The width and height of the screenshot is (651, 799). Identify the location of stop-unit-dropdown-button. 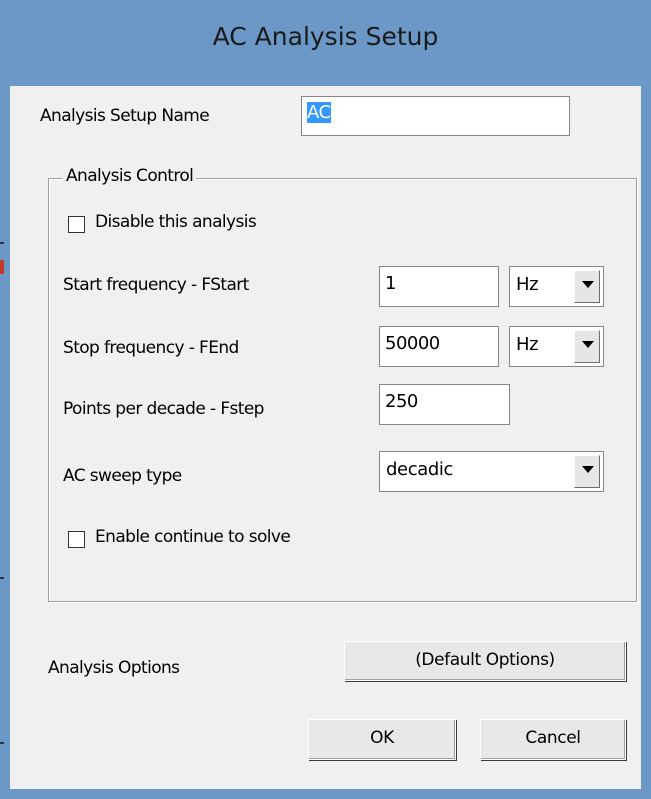
(587, 346).